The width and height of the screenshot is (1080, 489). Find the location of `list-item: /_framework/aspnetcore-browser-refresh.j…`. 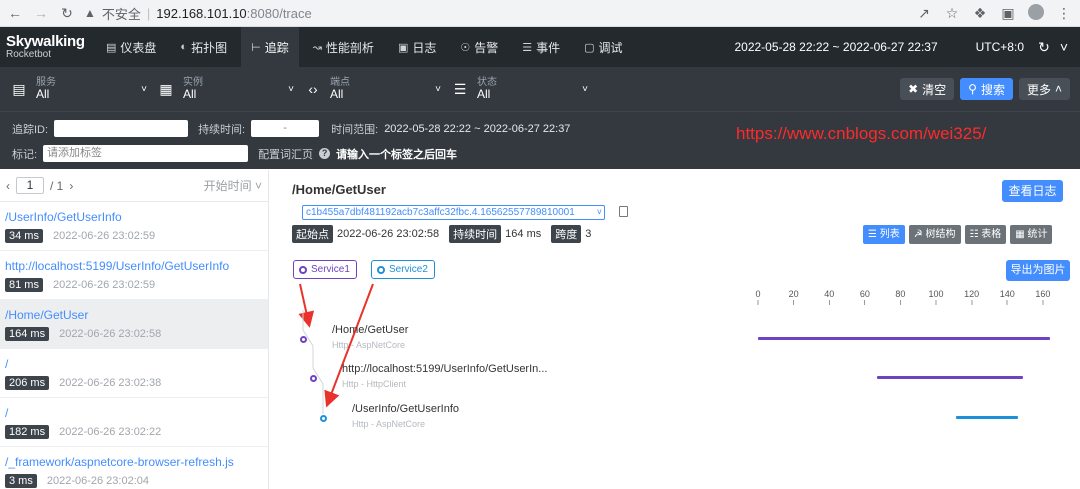

list-item: /_framework/aspnetcore-browser-refresh.j… is located at coordinates (134, 468).